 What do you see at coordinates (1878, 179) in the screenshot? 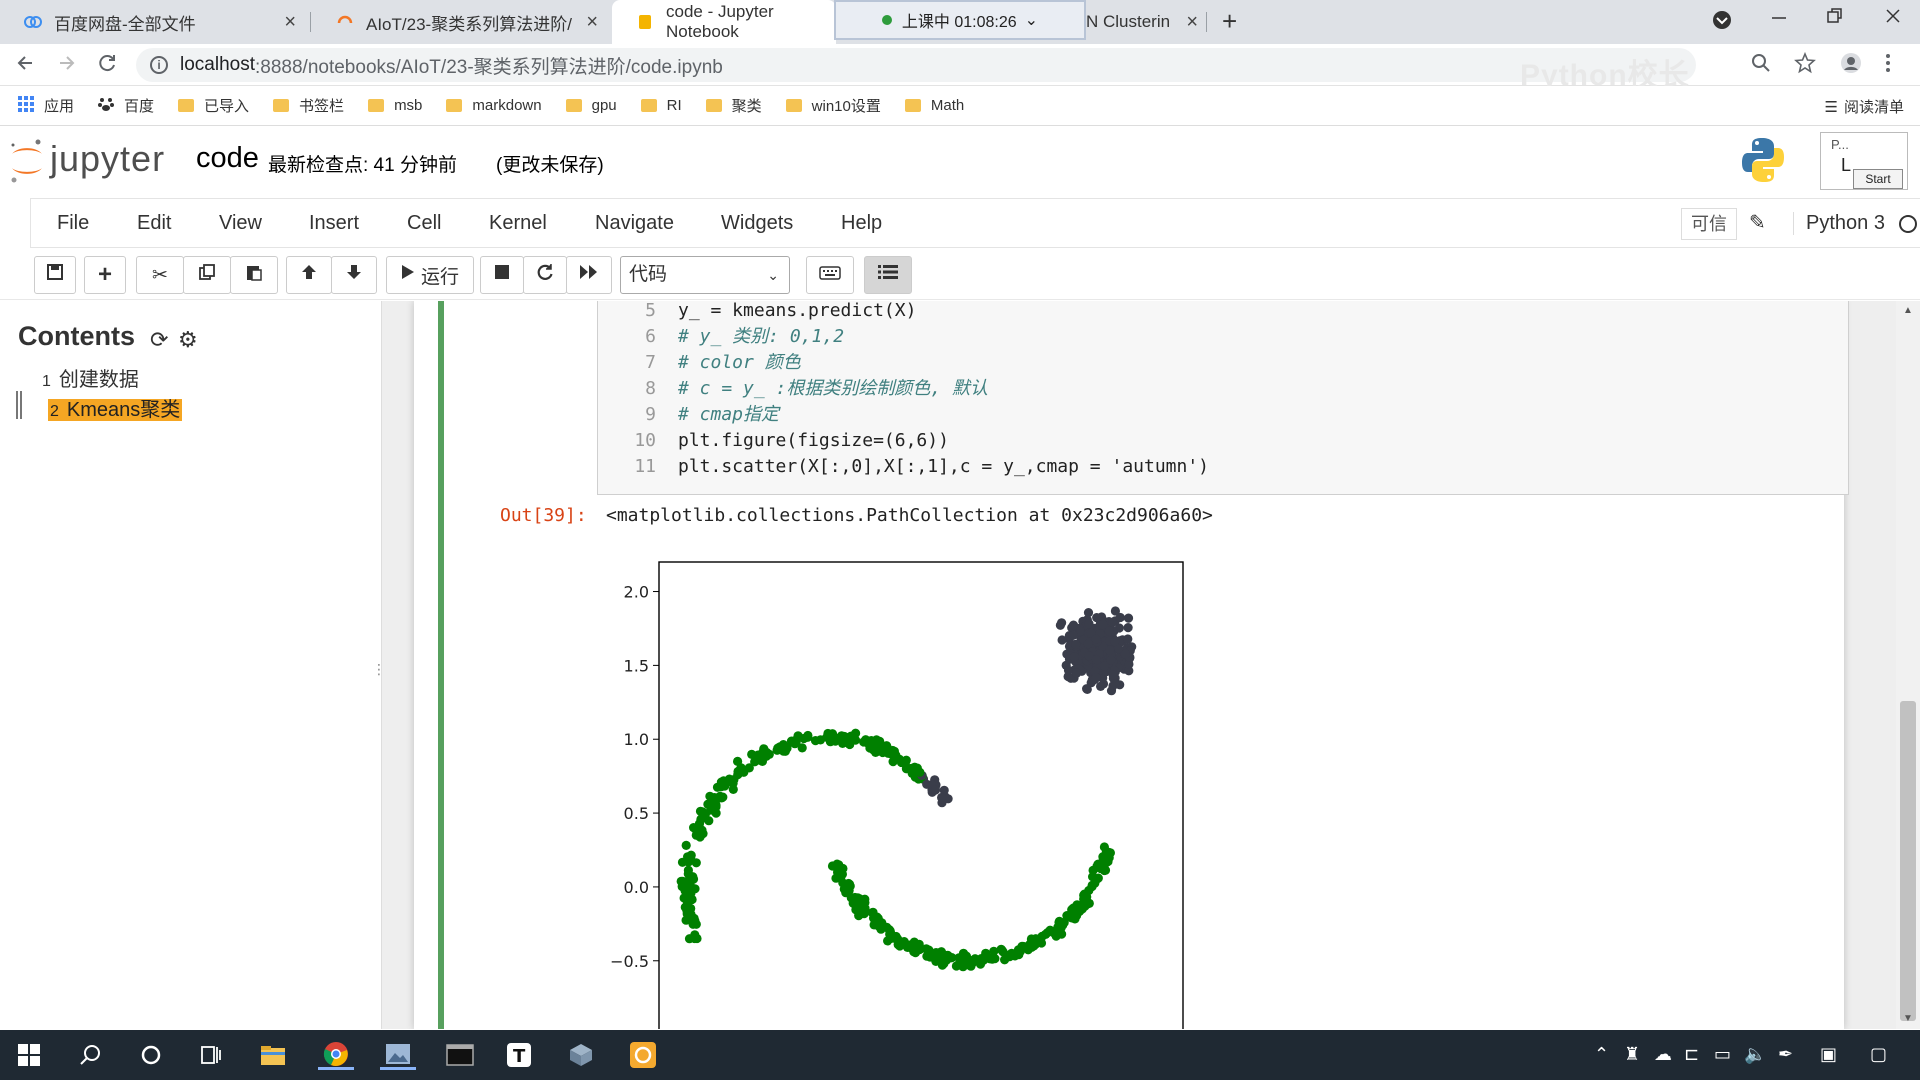
I see `start-button: Start` at bounding box center [1878, 179].